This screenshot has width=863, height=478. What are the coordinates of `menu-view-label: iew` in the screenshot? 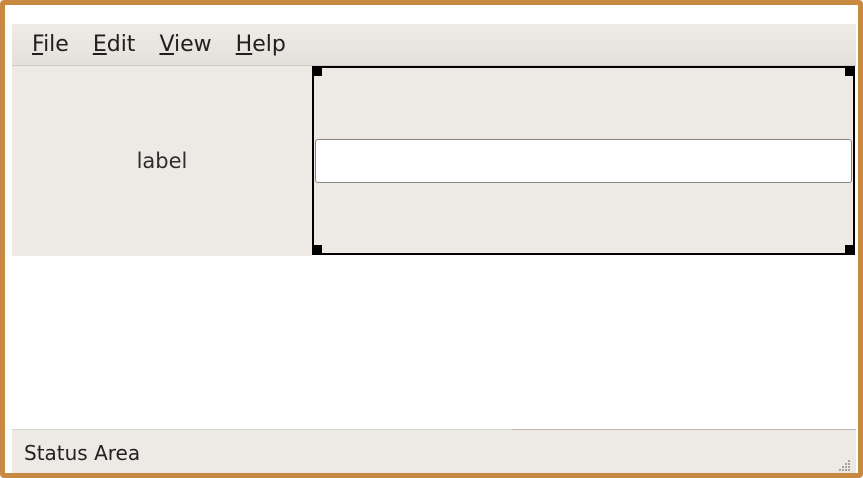 It's located at (193, 44).